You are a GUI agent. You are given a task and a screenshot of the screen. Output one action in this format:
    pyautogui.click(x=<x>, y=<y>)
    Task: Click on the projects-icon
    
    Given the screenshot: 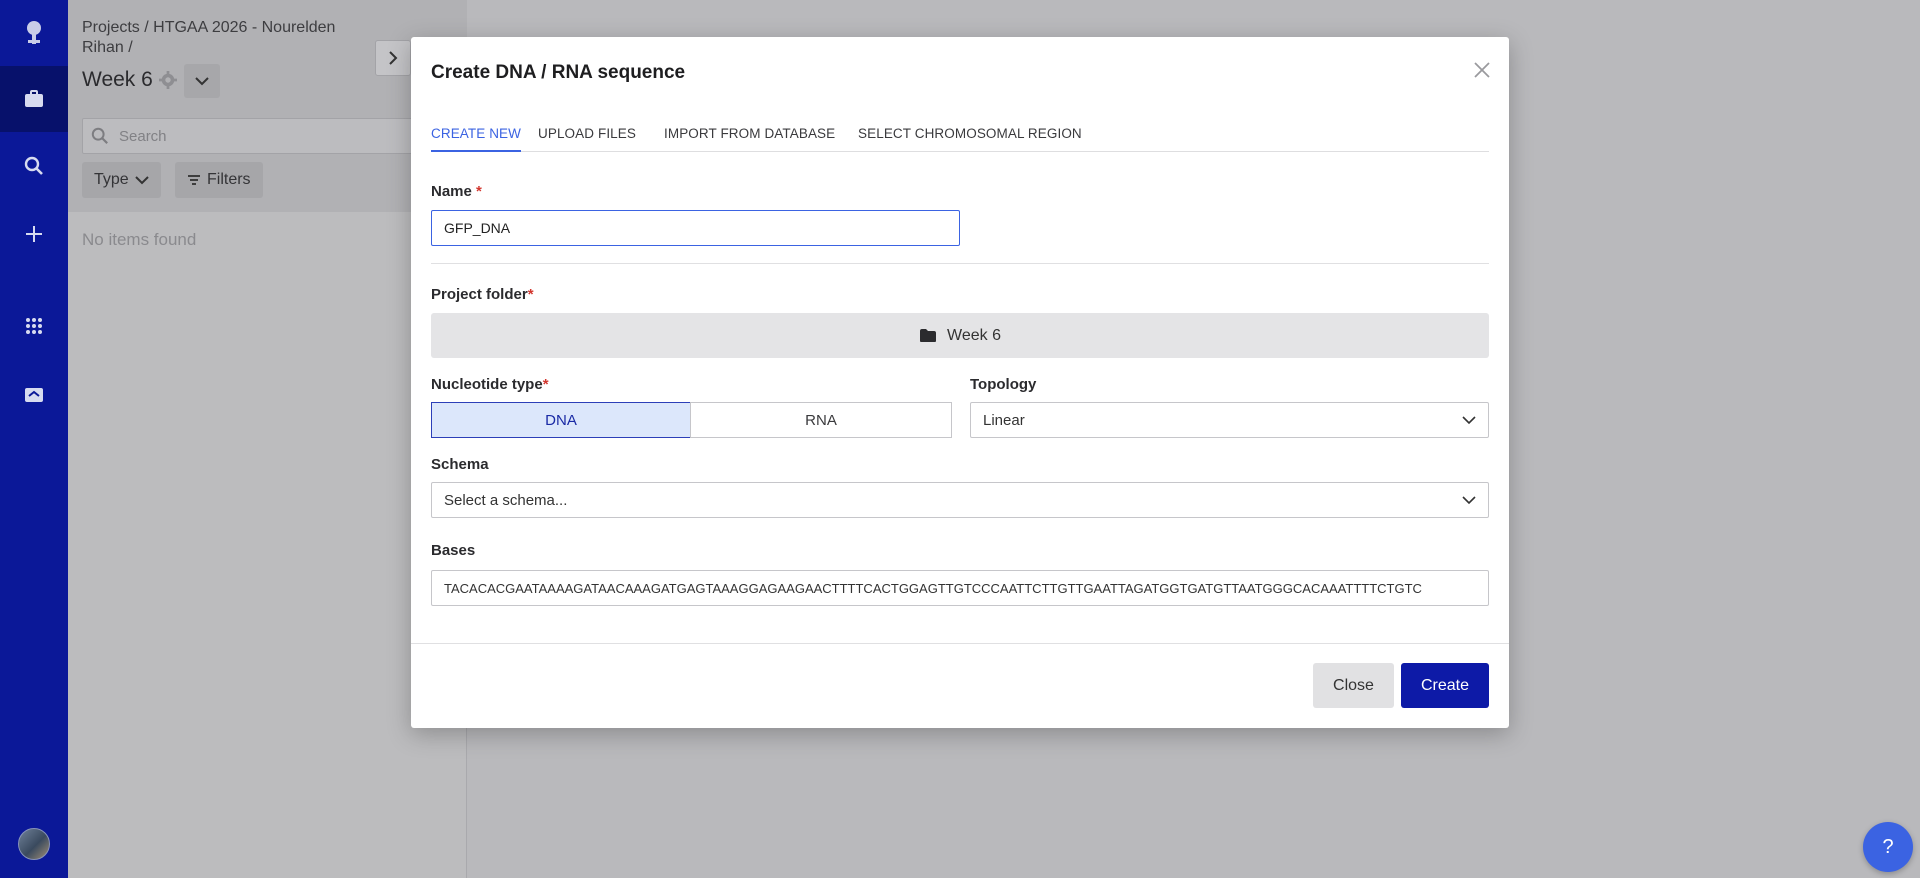 What is the action you would take?
    pyautogui.click(x=34, y=99)
    